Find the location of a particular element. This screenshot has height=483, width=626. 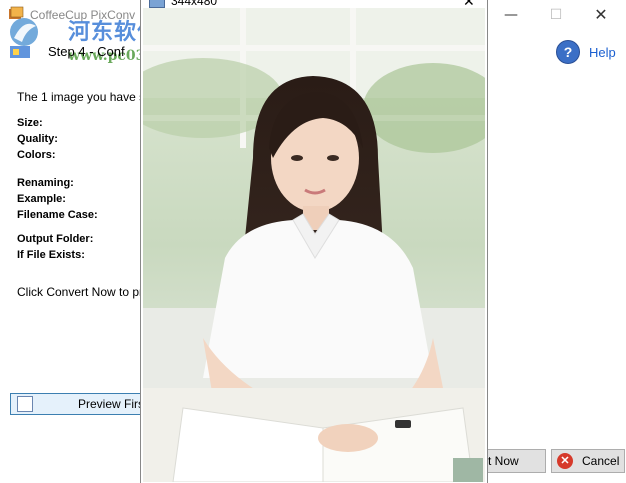

convert-button-label: t Now is located at coordinates (503, 461).